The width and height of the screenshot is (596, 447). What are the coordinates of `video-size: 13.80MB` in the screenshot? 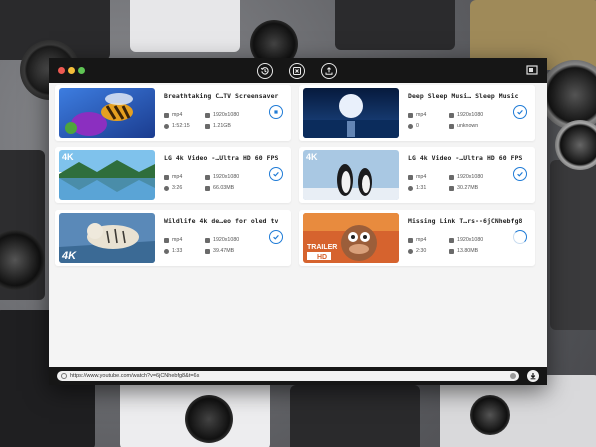 It's located at (463, 251).